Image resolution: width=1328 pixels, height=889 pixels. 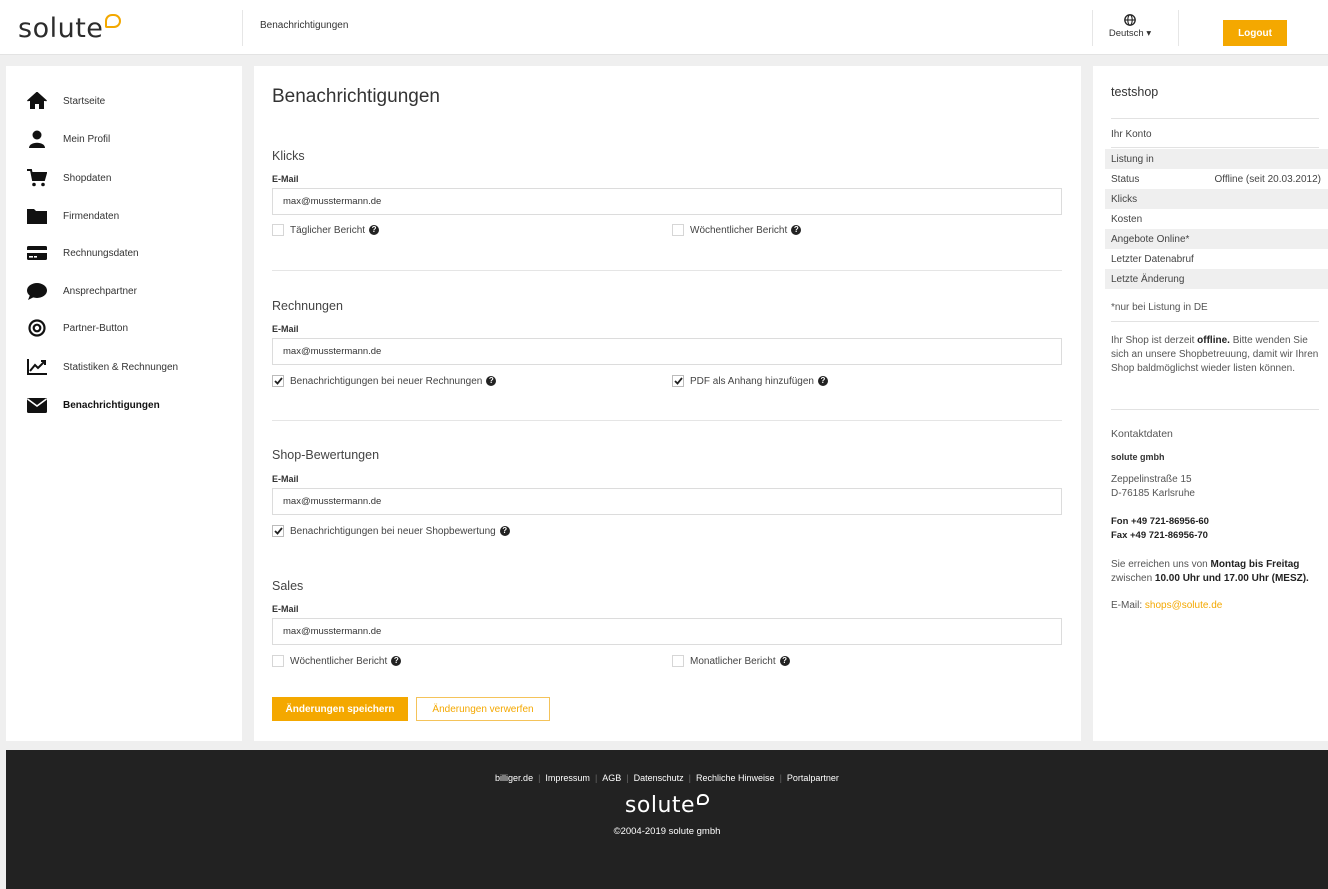 What do you see at coordinates (611, 778) in the screenshot?
I see `footer-link-agb: AGB` at bounding box center [611, 778].